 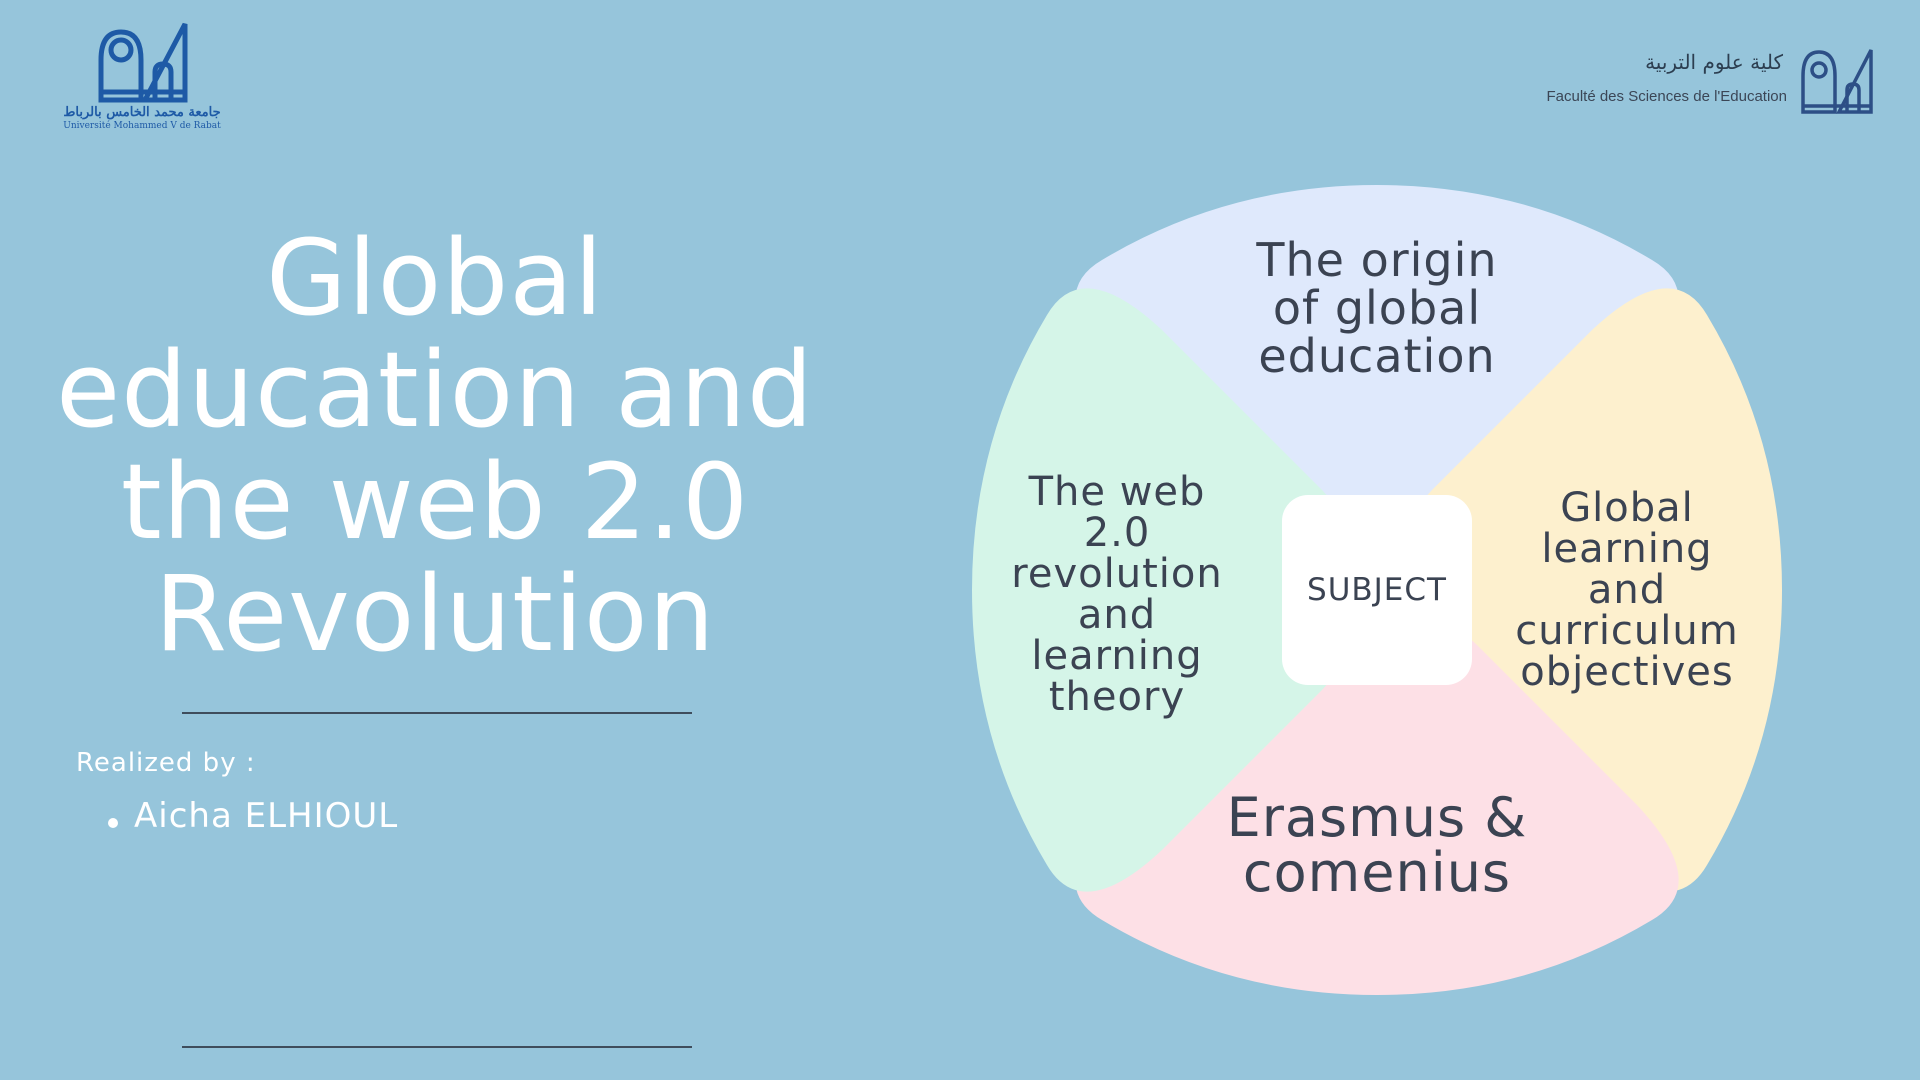 I want to click on segment-top-label: The origin of global education, so click(x=1377, y=307).